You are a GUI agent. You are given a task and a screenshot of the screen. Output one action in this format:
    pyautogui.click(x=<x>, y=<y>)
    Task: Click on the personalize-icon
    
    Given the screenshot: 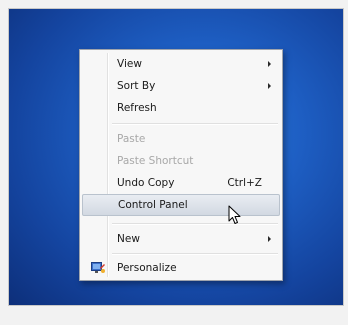 What is the action you would take?
    pyautogui.click(x=98, y=267)
    